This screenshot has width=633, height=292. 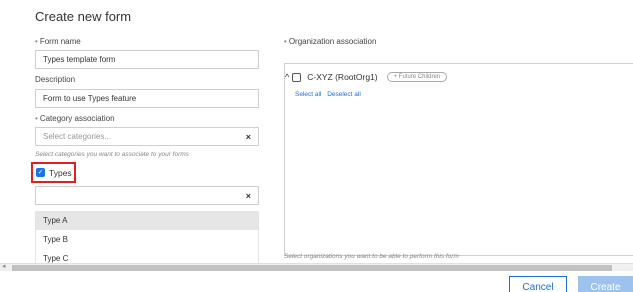 I want to click on org-name: C-XYZ (RootOrg1), so click(x=342, y=77).